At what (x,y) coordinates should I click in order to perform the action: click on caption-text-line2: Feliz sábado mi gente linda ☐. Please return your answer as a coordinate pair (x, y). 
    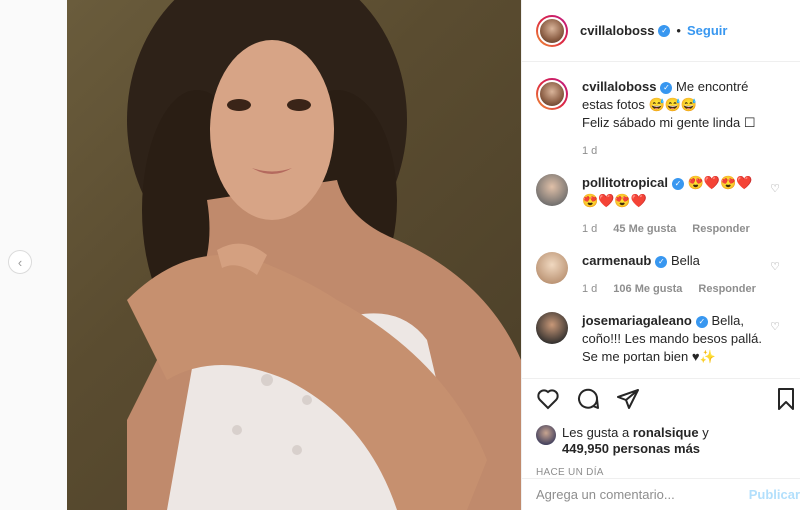
    Looking at the image, I should click on (669, 122).